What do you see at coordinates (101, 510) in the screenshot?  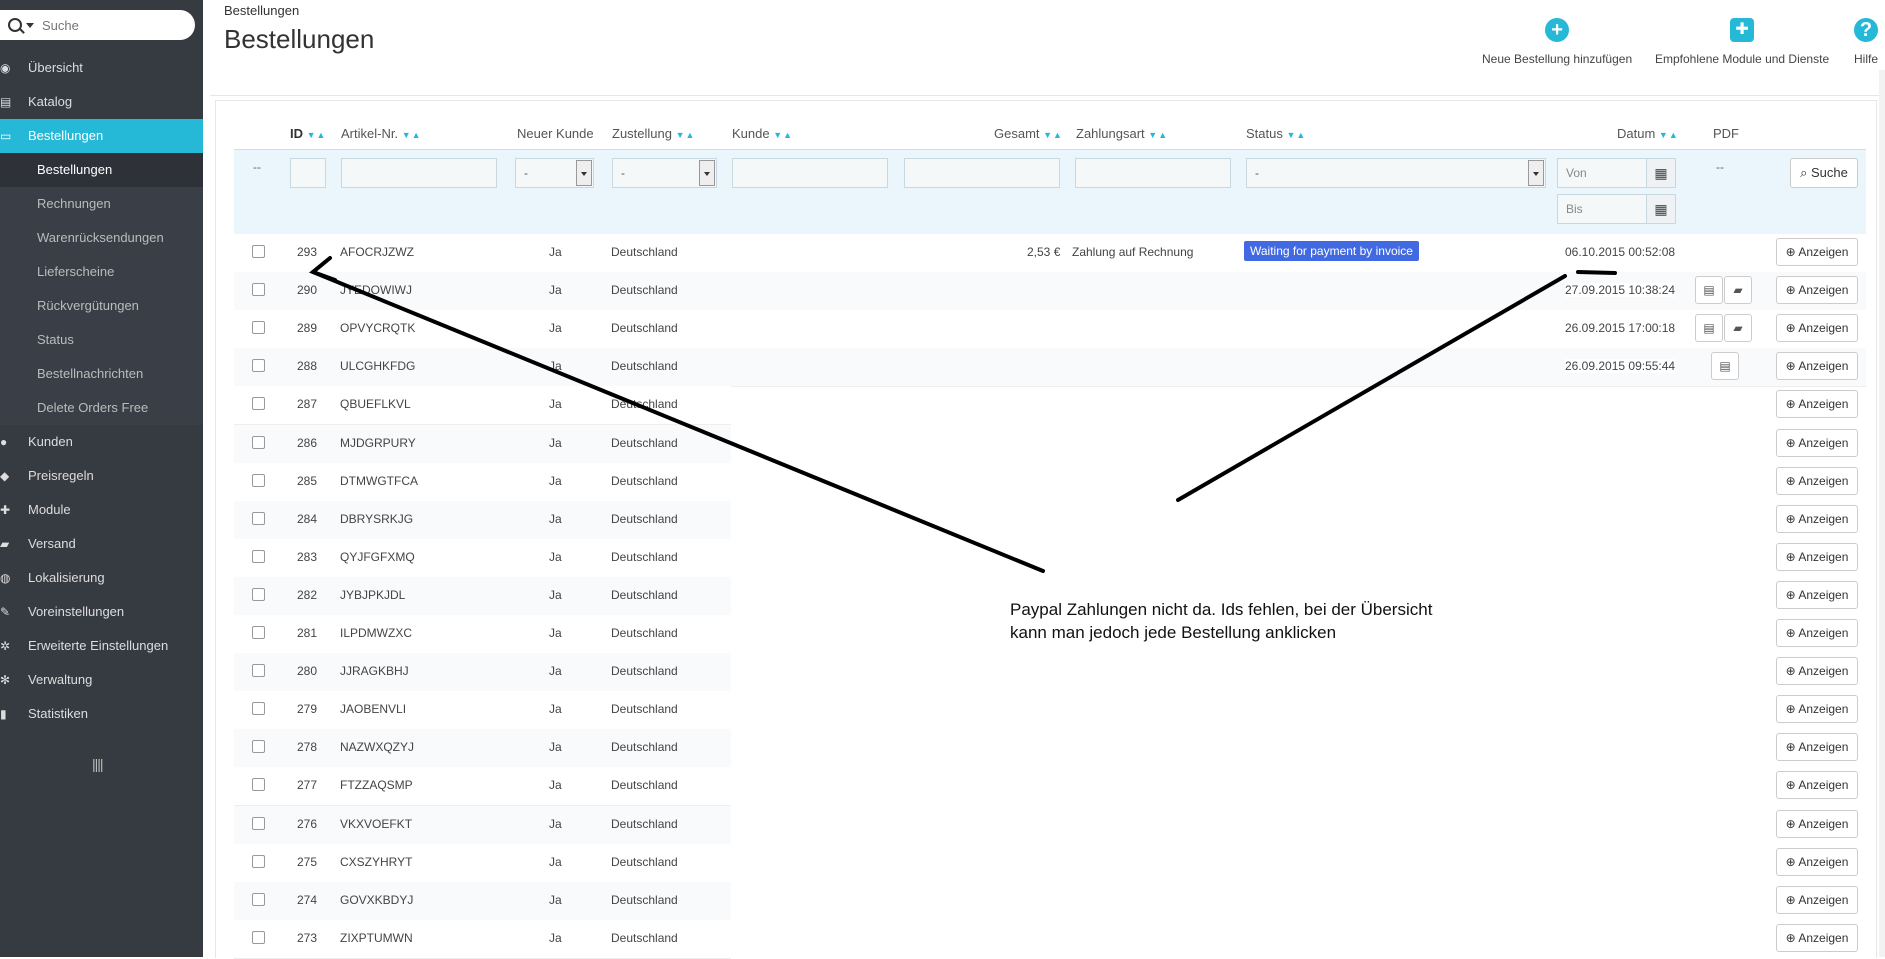 I see `sidebar-item-modules: ✚ Module` at bounding box center [101, 510].